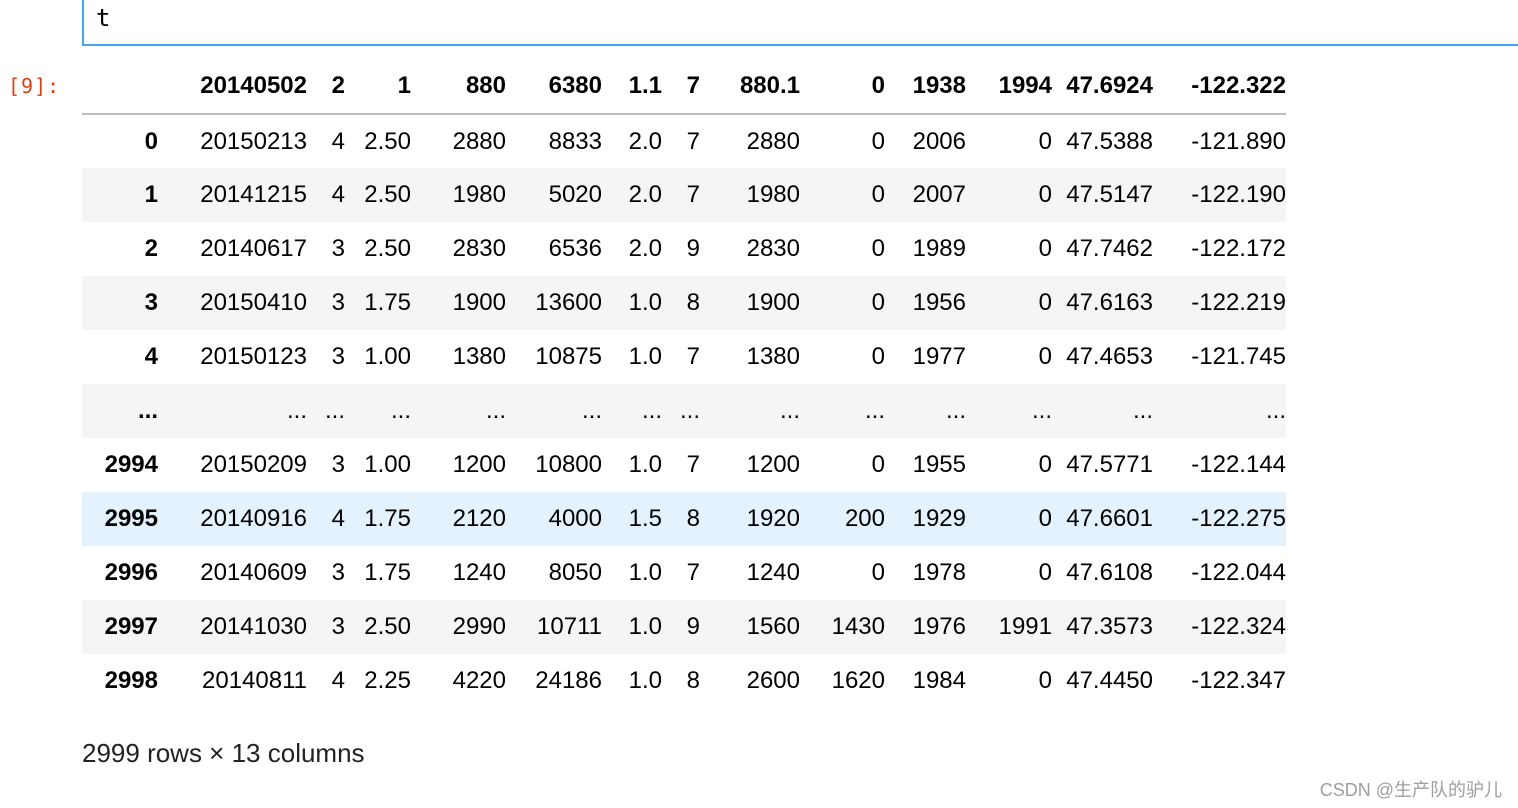 Image resolution: width=1518 pixels, height=808 pixels. What do you see at coordinates (387, 464) in the screenshot?
I see `table-cell: 1.00` at bounding box center [387, 464].